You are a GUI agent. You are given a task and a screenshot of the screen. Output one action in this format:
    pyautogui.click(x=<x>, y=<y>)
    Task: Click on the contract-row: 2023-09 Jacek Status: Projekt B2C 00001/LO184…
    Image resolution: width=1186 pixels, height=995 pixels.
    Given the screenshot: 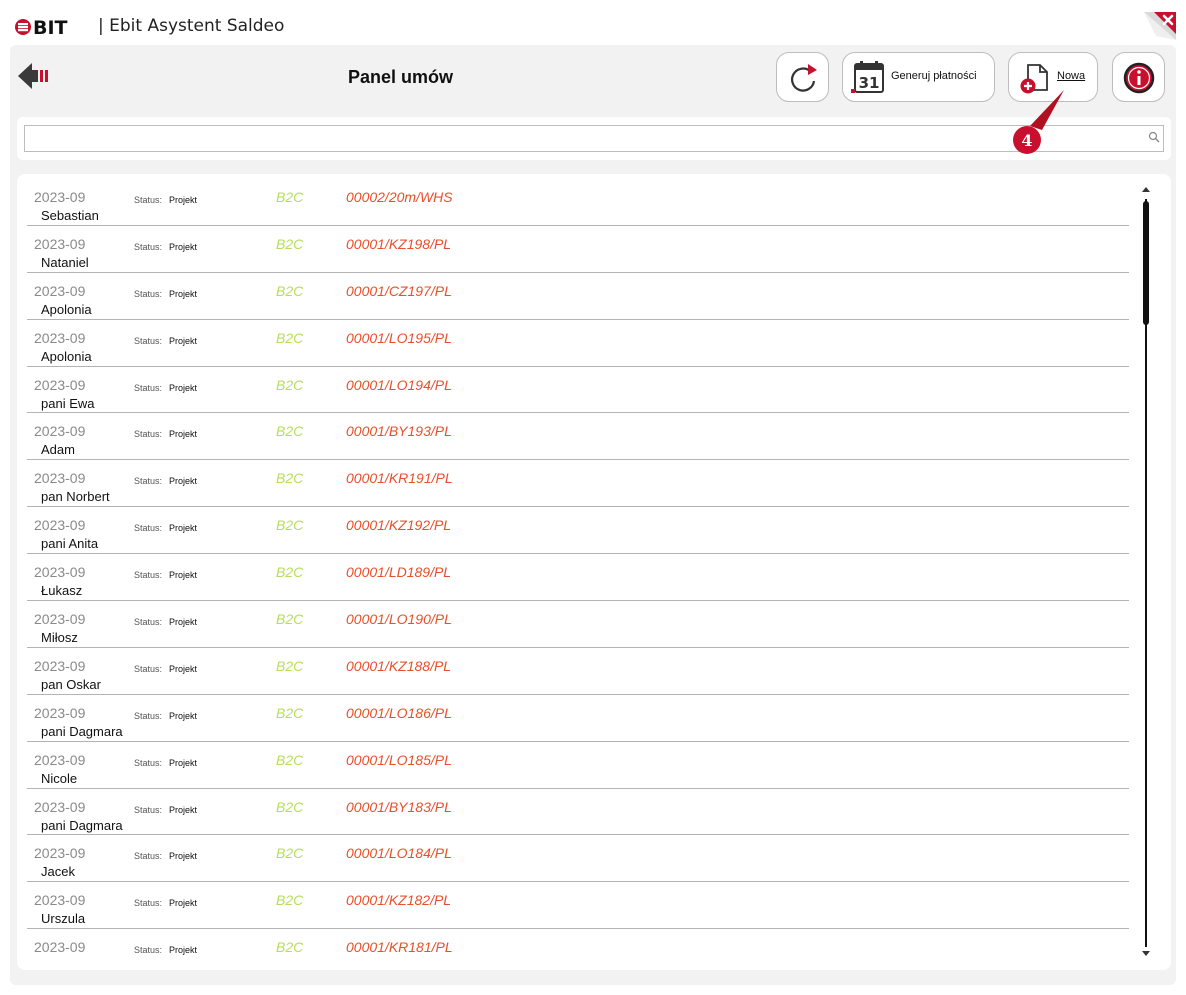 What is the action you would take?
    pyautogui.click(x=578, y=859)
    